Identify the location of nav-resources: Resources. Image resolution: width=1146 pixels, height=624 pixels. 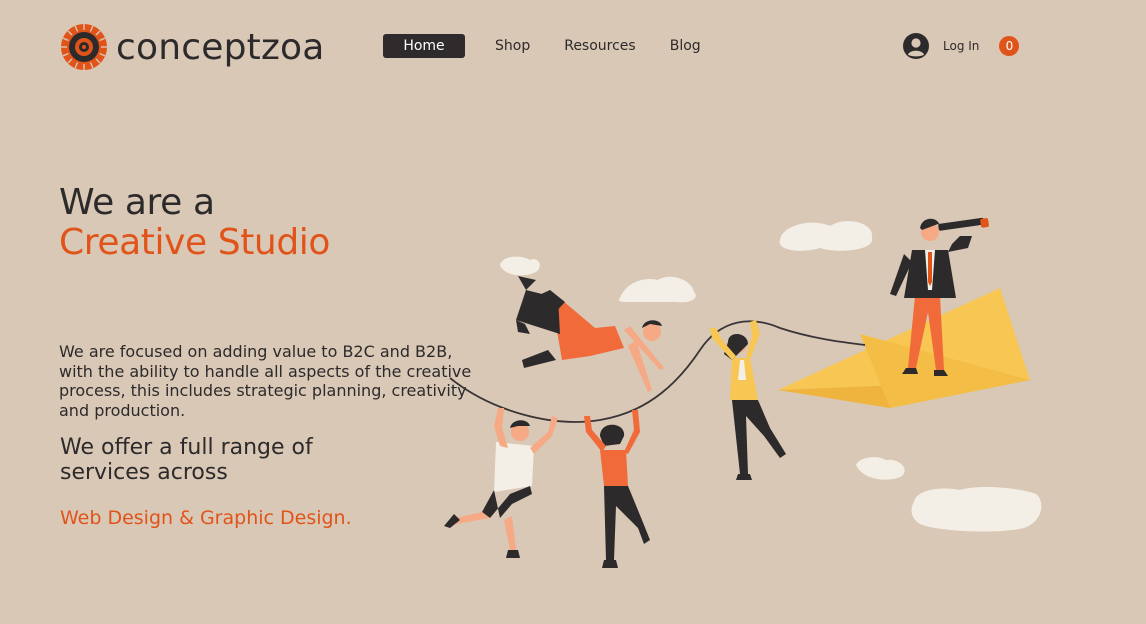
(600, 46).